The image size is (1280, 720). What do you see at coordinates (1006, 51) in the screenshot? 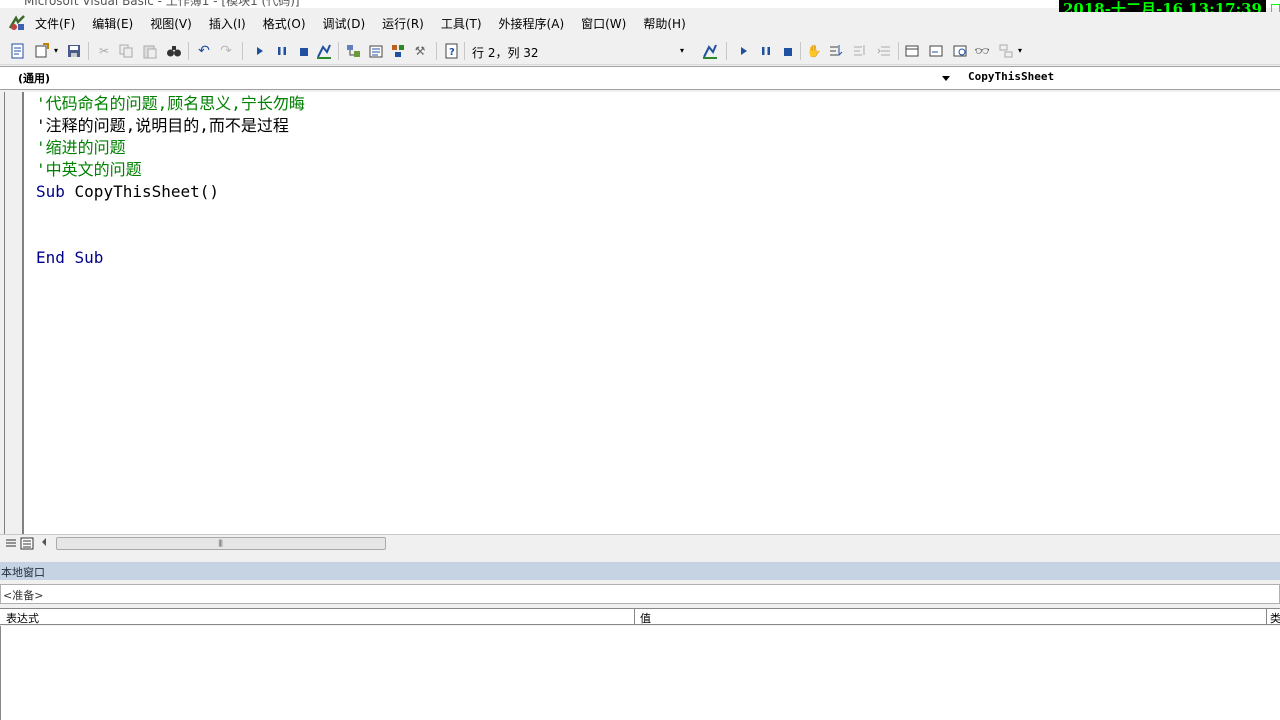
I see `call-stack-icon` at bounding box center [1006, 51].